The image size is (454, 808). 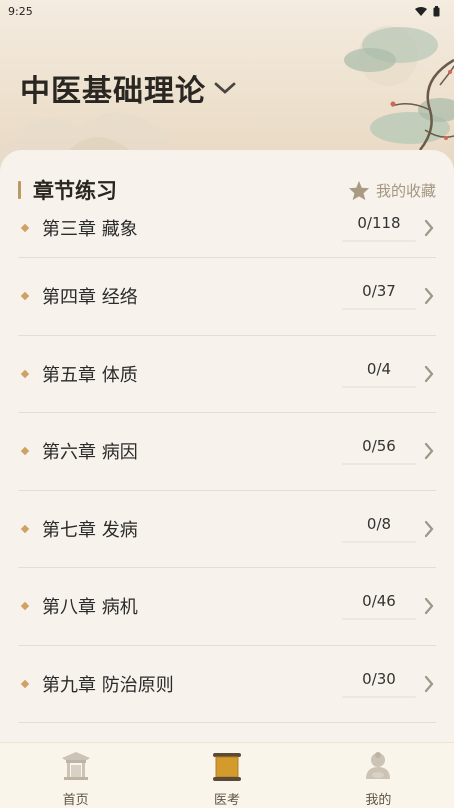 I want to click on tab-profile: 我的, so click(x=378, y=775).